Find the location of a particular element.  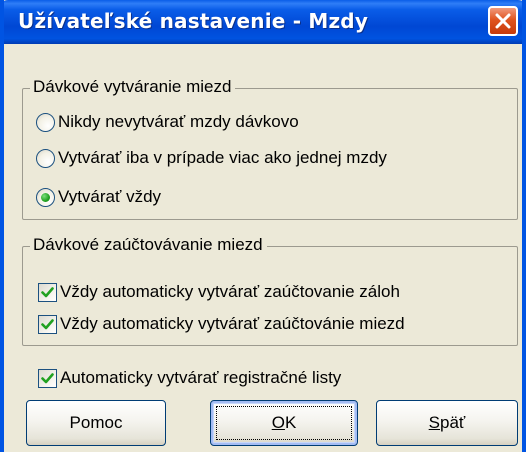

close-button is located at coordinates (503, 21).